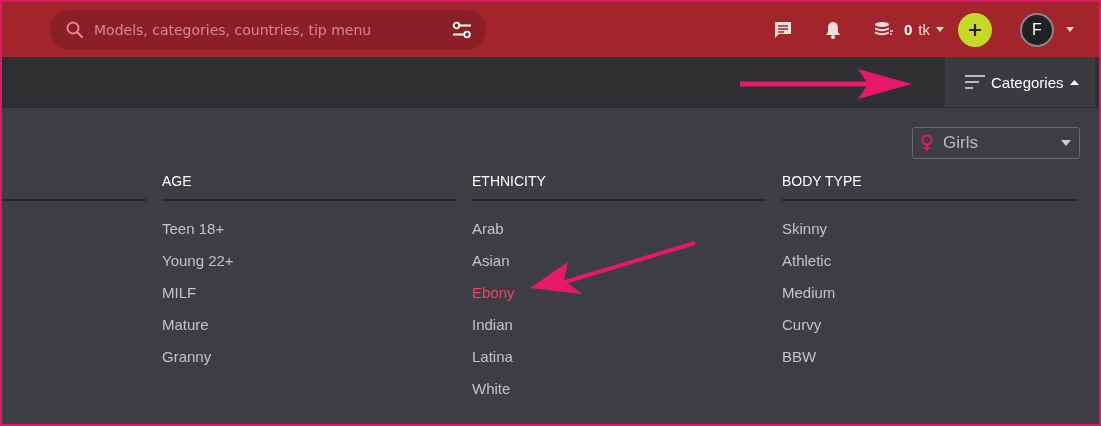  What do you see at coordinates (783, 29) in the screenshot?
I see `chat-icon` at bounding box center [783, 29].